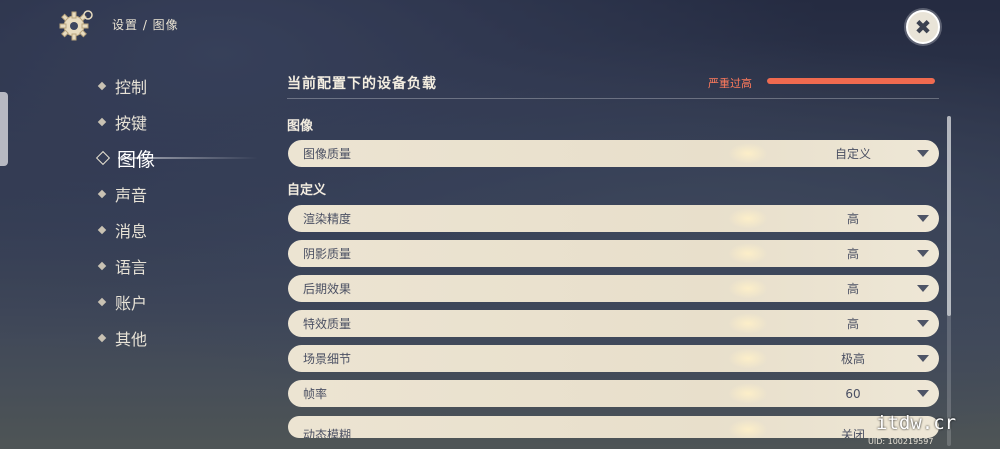  Describe the element at coordinates (131, 267) in the screenshot. I see `nav-item-label: 语言` at that location.